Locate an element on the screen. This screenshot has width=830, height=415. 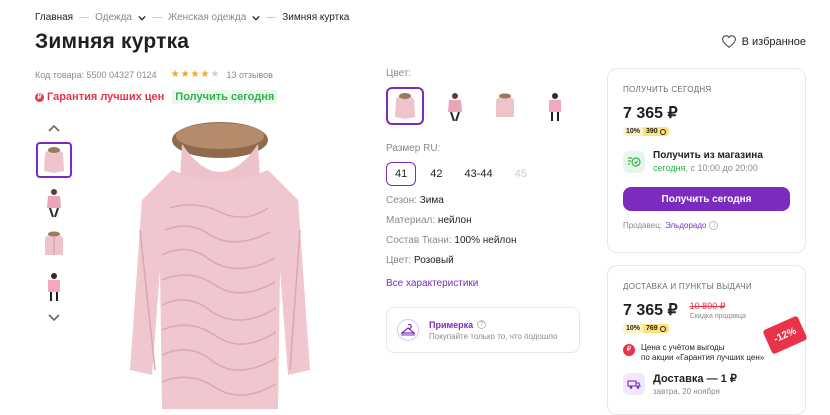
store-pickup-icon is located at coordinates (634, 161).